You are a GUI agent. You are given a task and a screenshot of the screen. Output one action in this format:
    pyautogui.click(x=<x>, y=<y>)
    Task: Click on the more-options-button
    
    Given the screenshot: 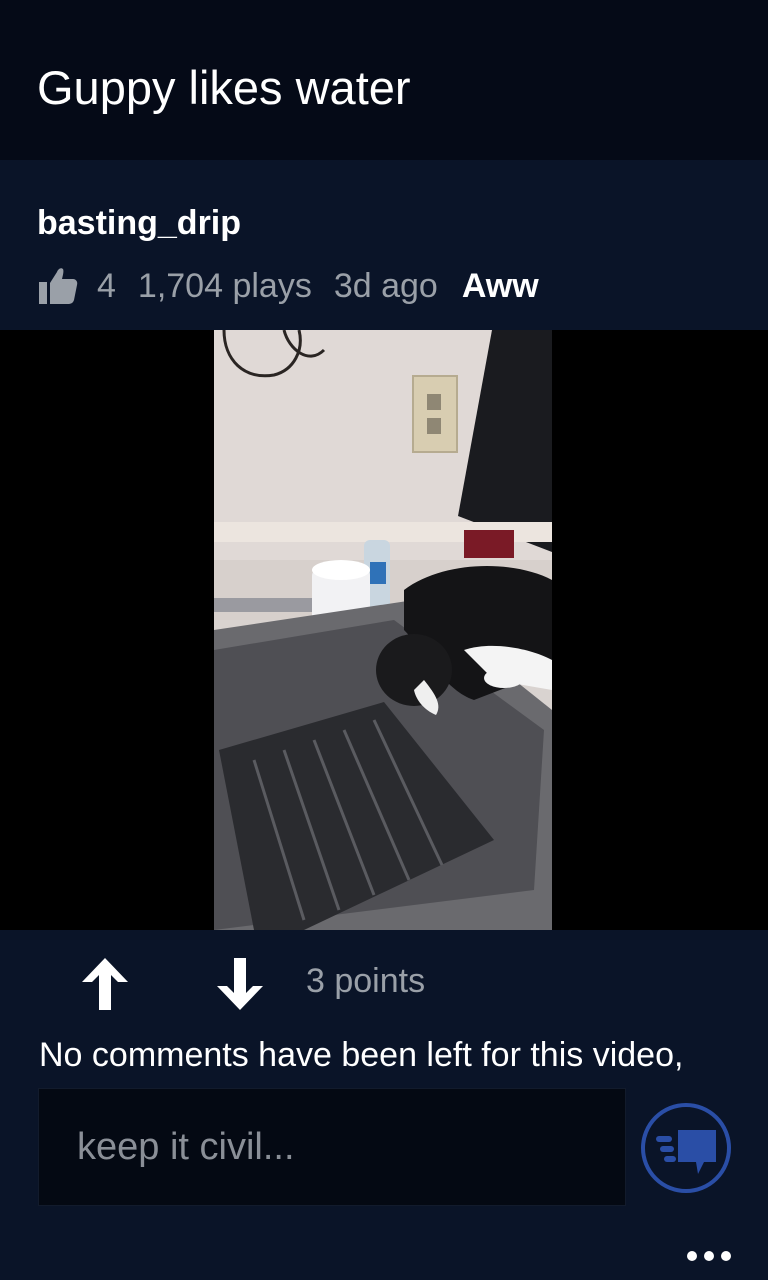 What is the action you would take?
    pyautogui.click(x=709, y=1256)
    